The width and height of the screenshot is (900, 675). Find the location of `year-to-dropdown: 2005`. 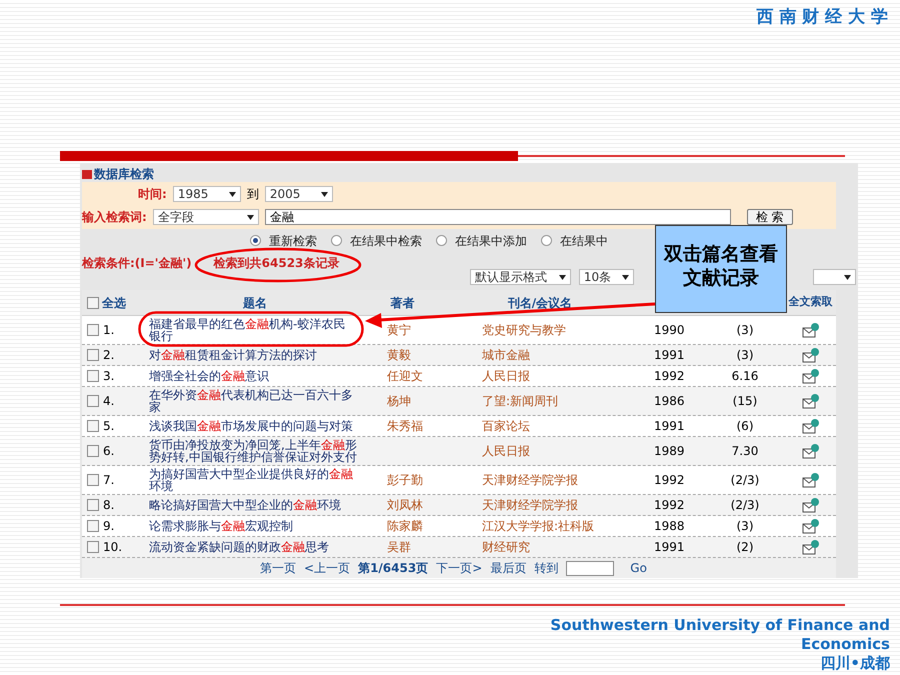

year-to-dropdown: 2005 is located at coordinates (298, 194).